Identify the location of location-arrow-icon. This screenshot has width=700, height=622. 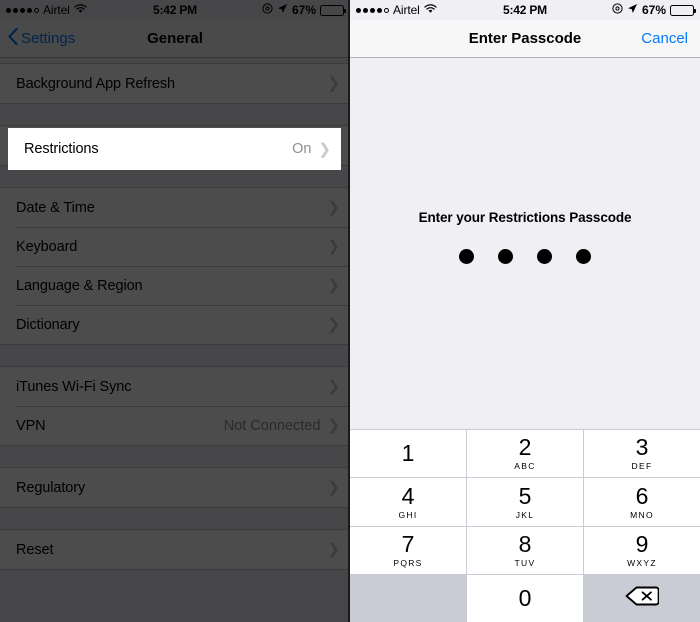
(282, 10).